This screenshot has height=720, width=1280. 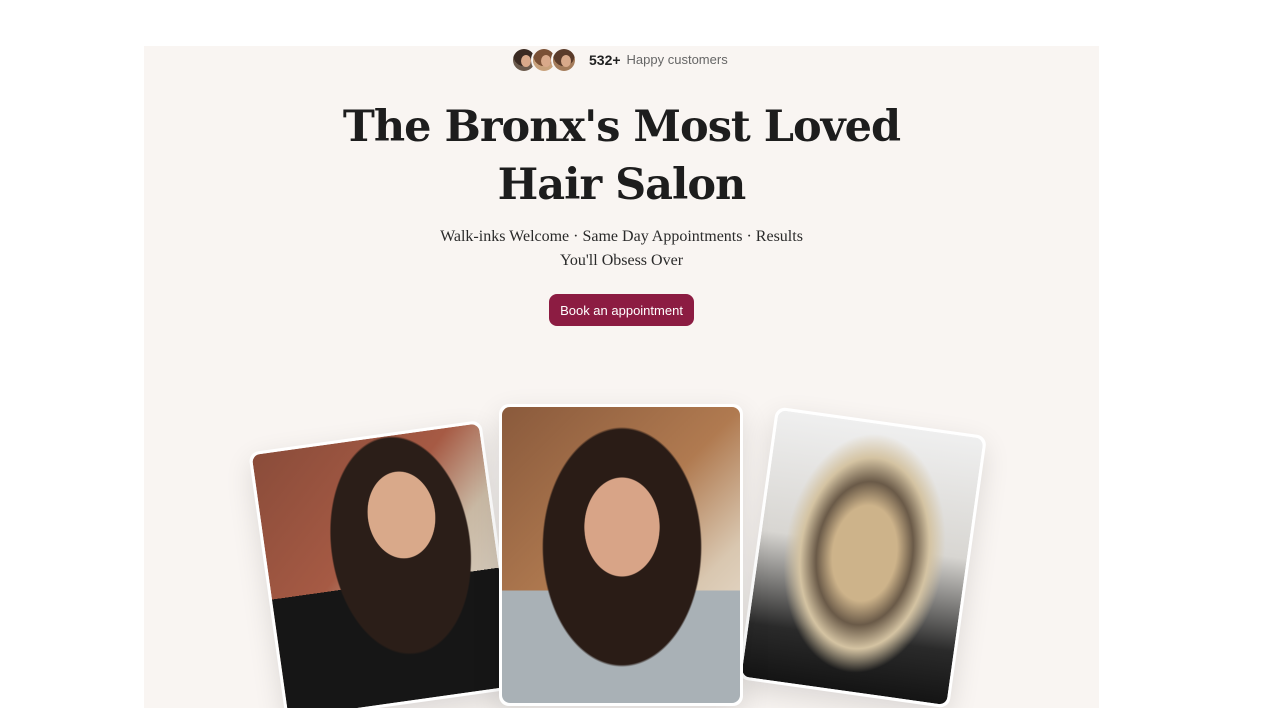 I want to click on customer-count-label: Happy customers, so click(x=677, y=59).